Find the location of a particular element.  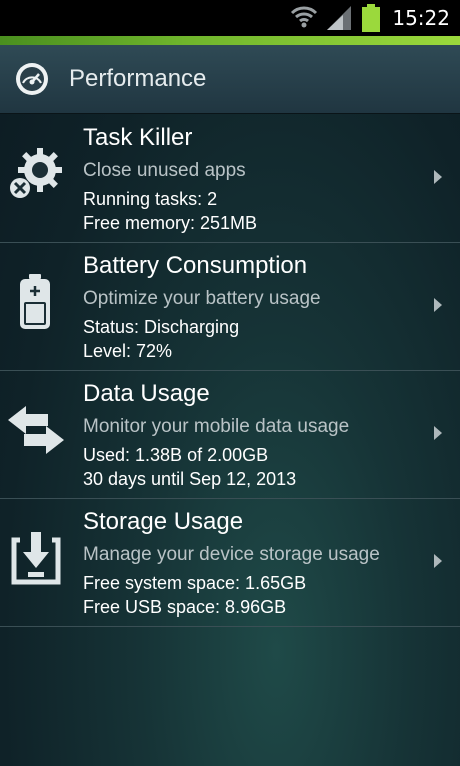

item-subtitle: Monitor your mobile data usage is located at coordinates (216, 426).